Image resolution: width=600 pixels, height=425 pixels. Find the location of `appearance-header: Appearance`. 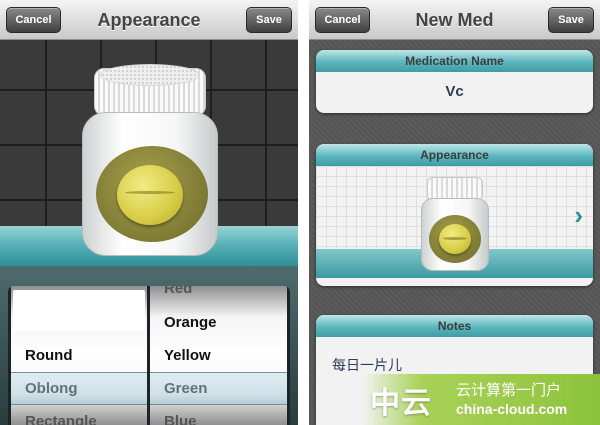

appearance-header: Appearance is located at coordinates (454, 155).